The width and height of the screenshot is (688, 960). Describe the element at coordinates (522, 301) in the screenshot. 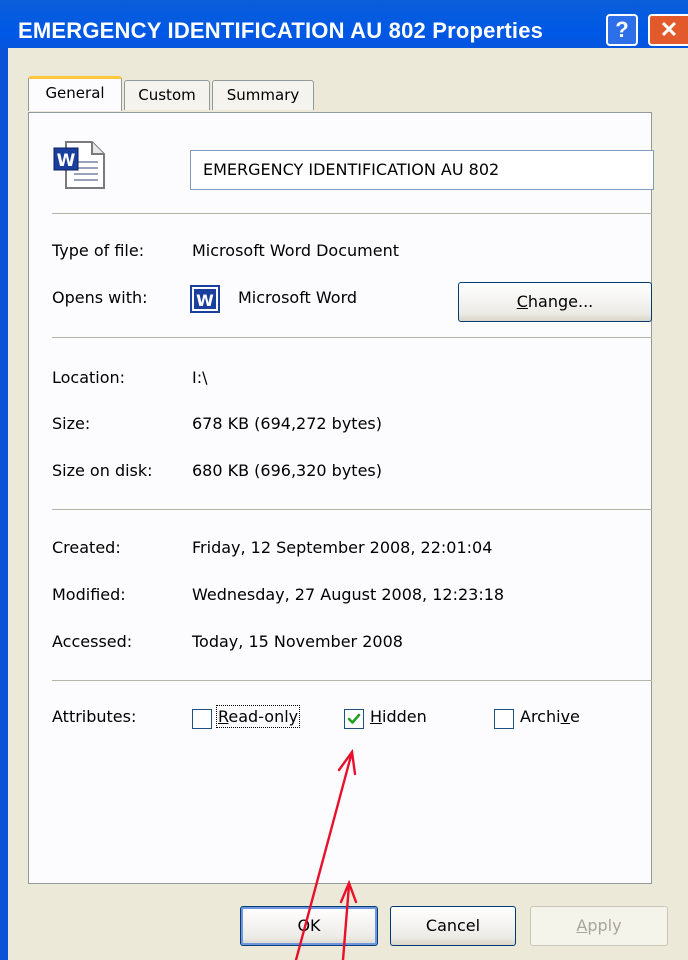

I see `change-mnemonic: C` at that location.